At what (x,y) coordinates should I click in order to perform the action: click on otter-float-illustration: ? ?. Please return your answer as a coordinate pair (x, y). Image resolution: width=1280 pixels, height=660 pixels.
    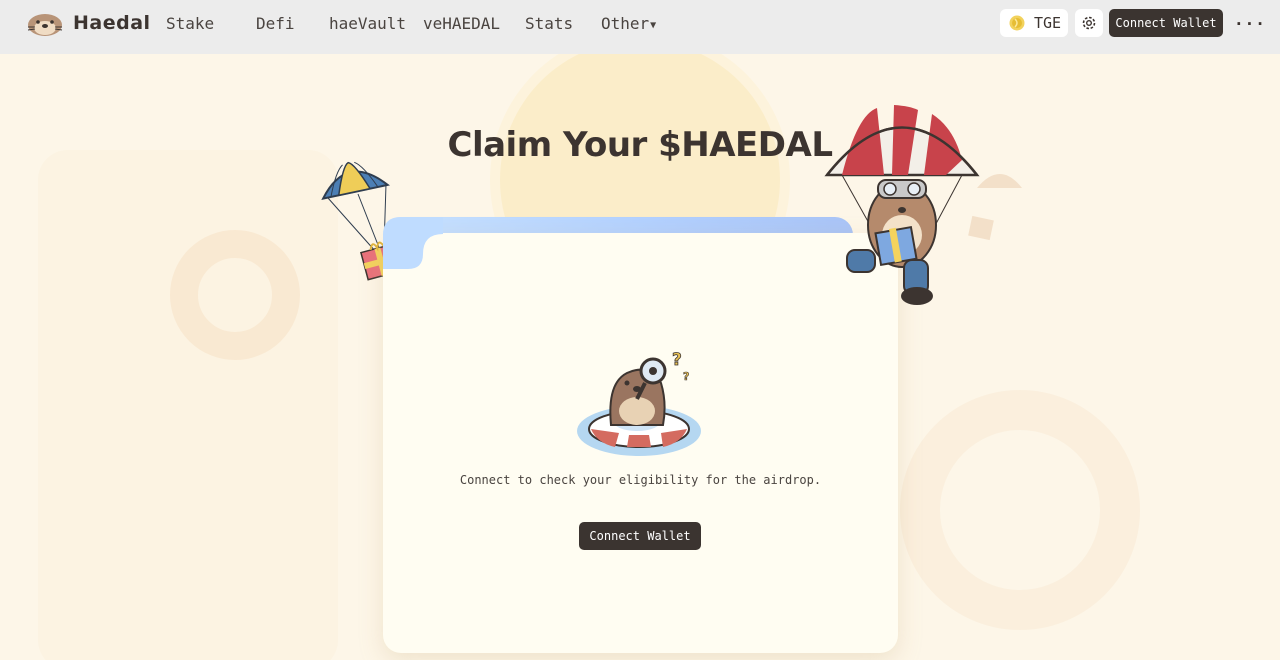
    Looking at the image, I should click on (639, 403).